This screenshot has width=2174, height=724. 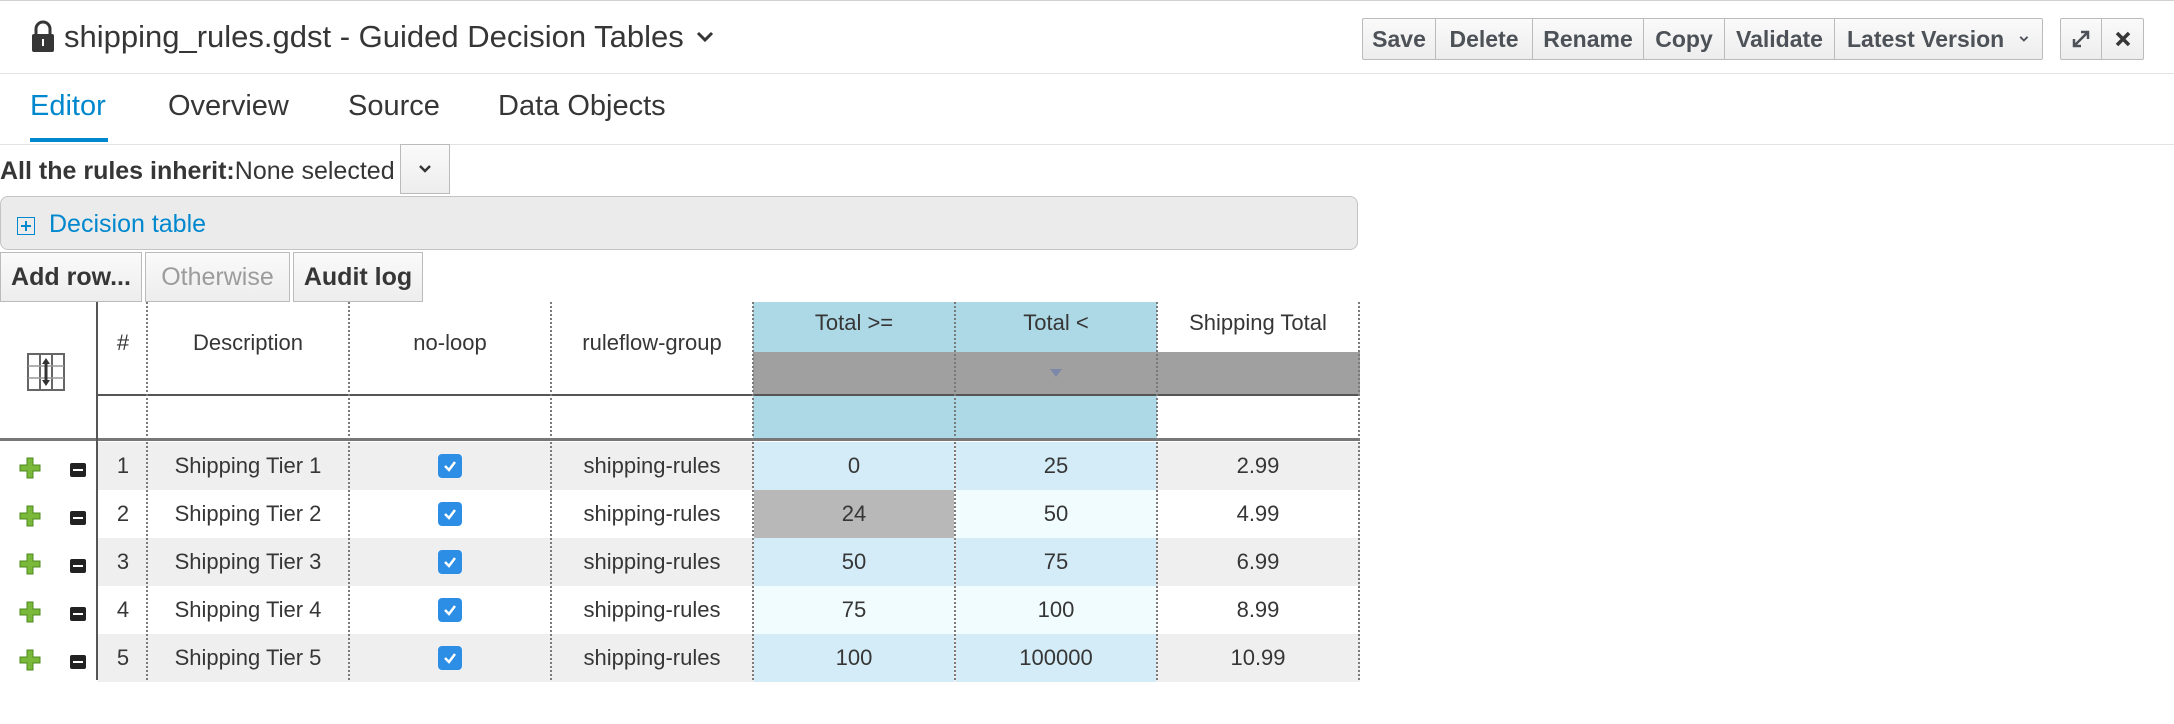 I want to click on inherit-dropdown-button, so click(x=425, y=169).